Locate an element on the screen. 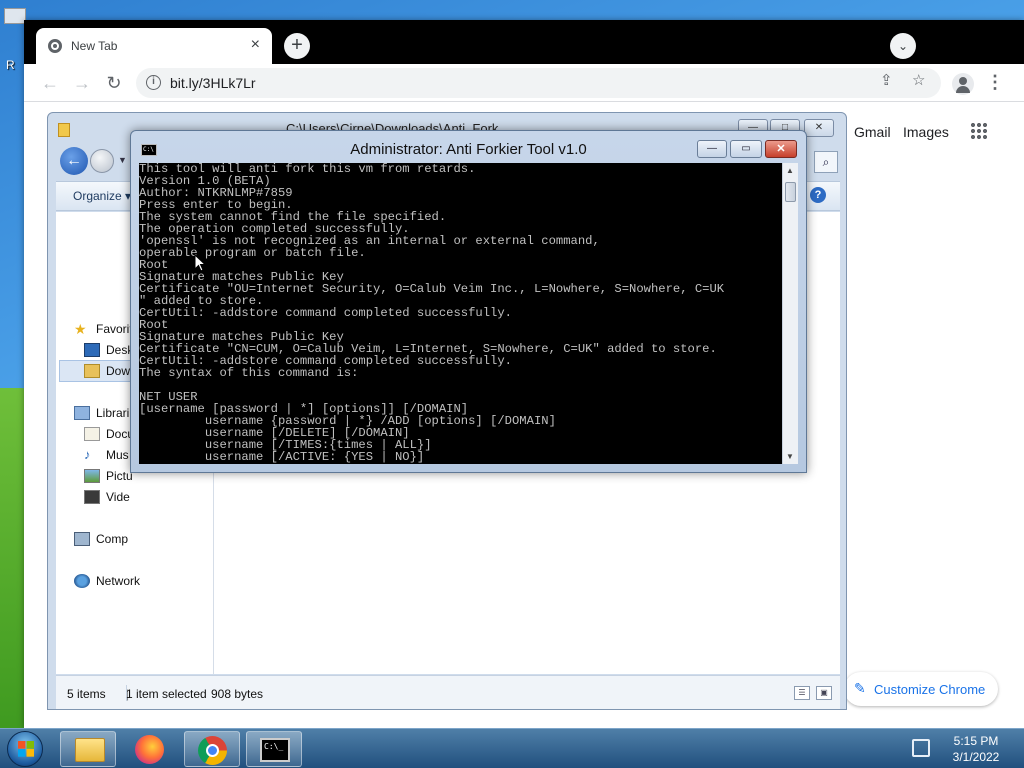 The width and height of the screenshot is (1024, 768). nav-label: Favorit is located at coordinates (114, 329).